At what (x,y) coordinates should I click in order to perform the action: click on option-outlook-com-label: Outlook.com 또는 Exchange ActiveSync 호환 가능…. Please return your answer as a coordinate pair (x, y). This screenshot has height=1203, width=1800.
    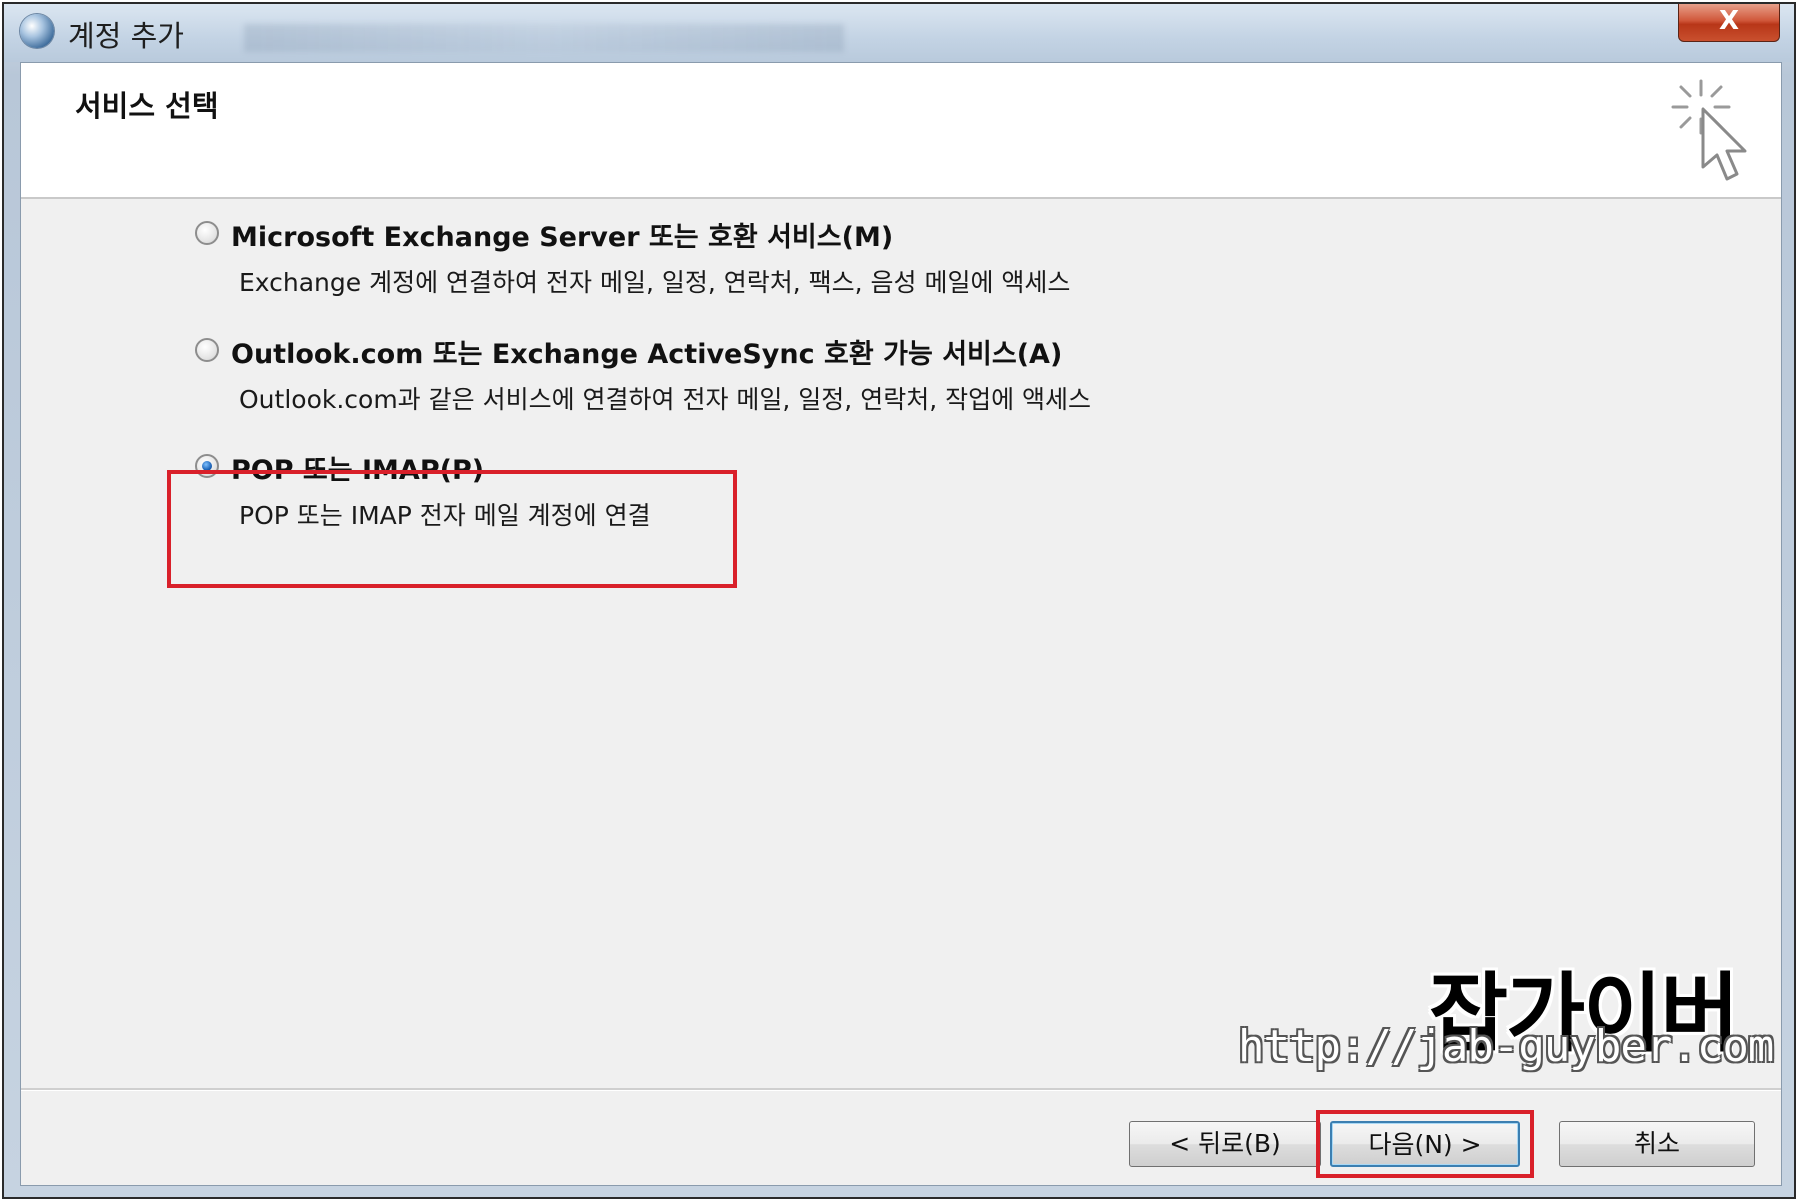
    Looking at the image, I should click on (646, 351).